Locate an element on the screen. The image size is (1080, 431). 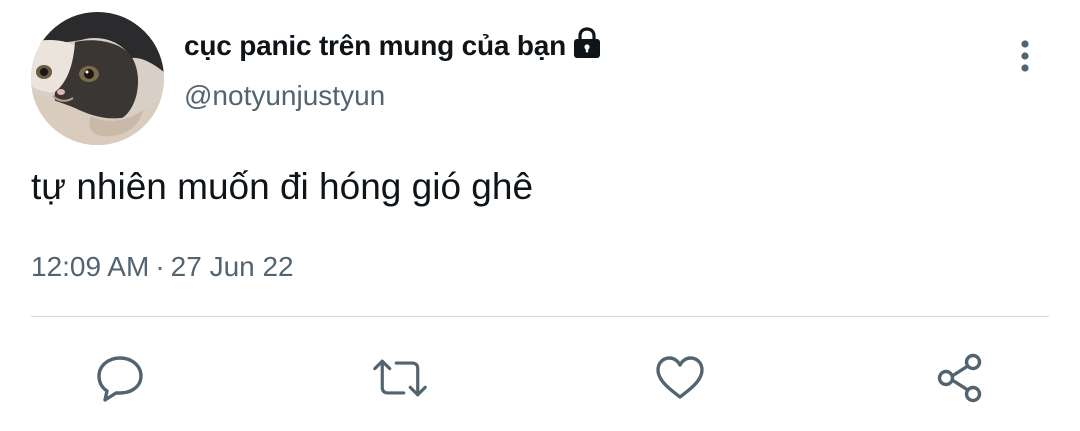
more-vertical-icon is located at coordinates (1025, 56).